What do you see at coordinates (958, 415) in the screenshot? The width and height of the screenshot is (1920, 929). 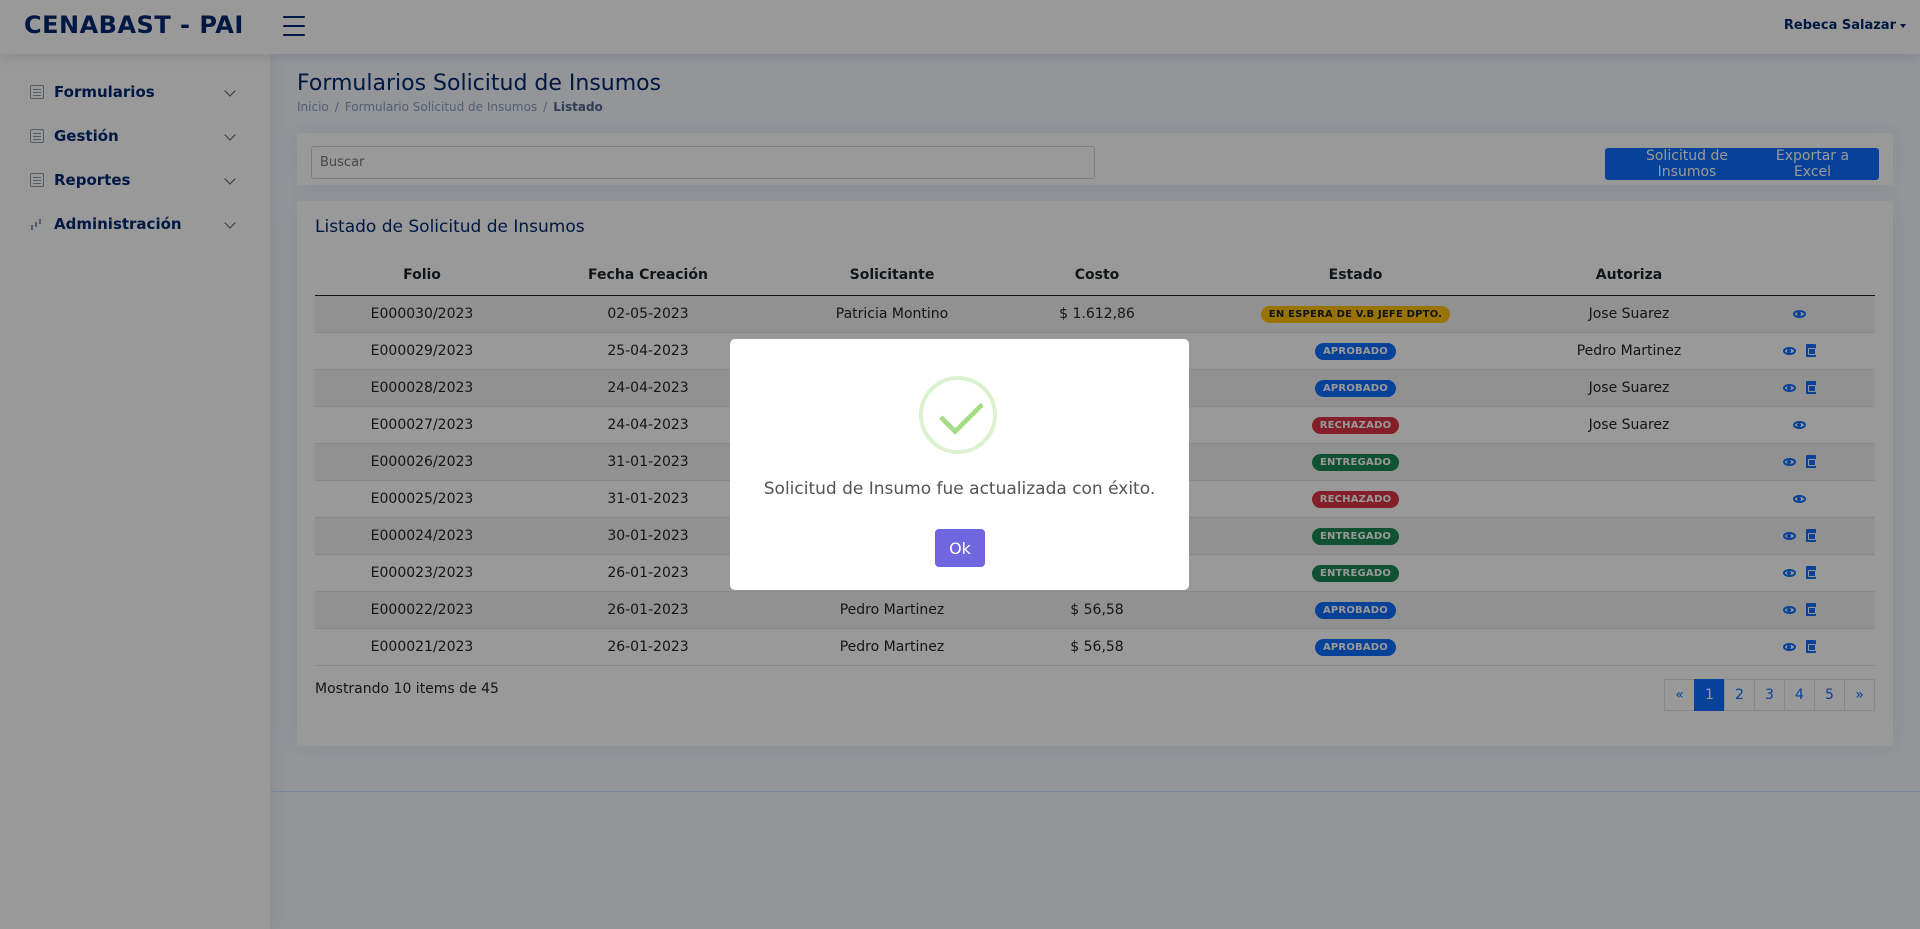 I see `success-check-icon` at bounding box center [958, 415].